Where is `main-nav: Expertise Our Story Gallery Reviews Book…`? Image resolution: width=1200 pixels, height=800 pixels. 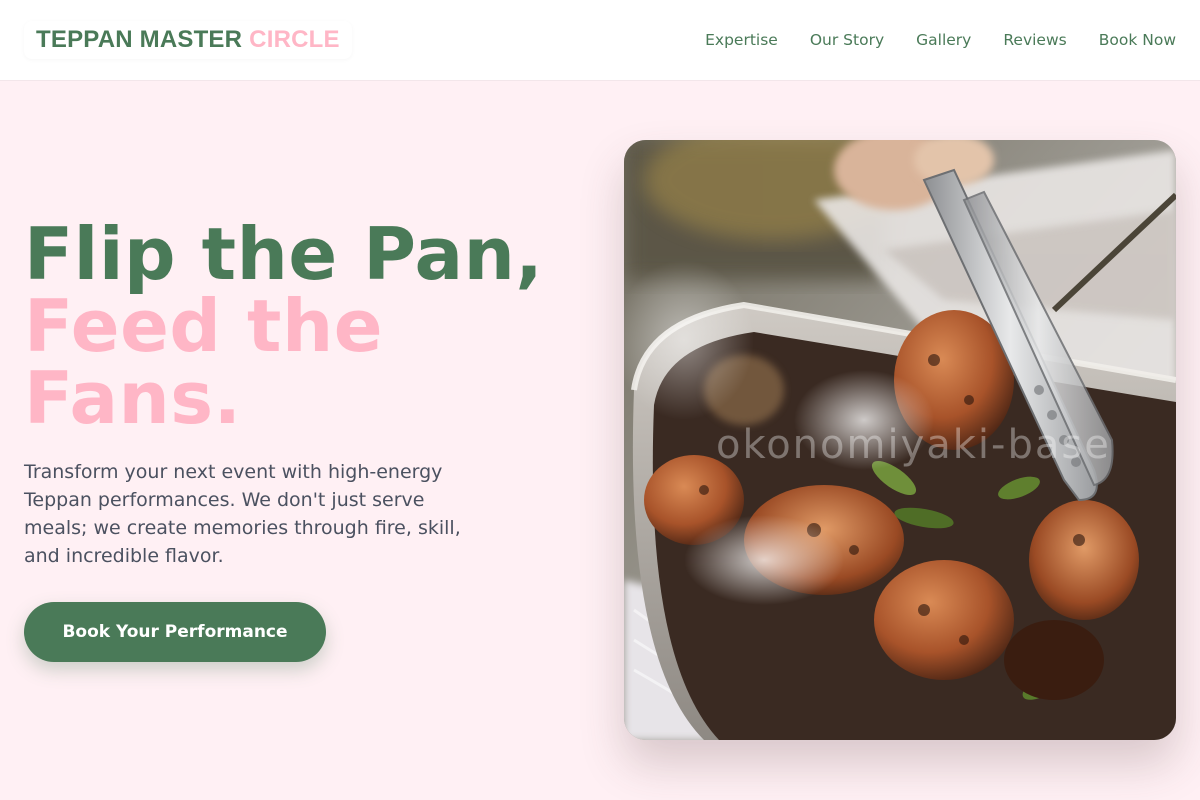 main-nav: Expertise Our Story Gallery Reviews Book… is located at coordinates (940, 40).